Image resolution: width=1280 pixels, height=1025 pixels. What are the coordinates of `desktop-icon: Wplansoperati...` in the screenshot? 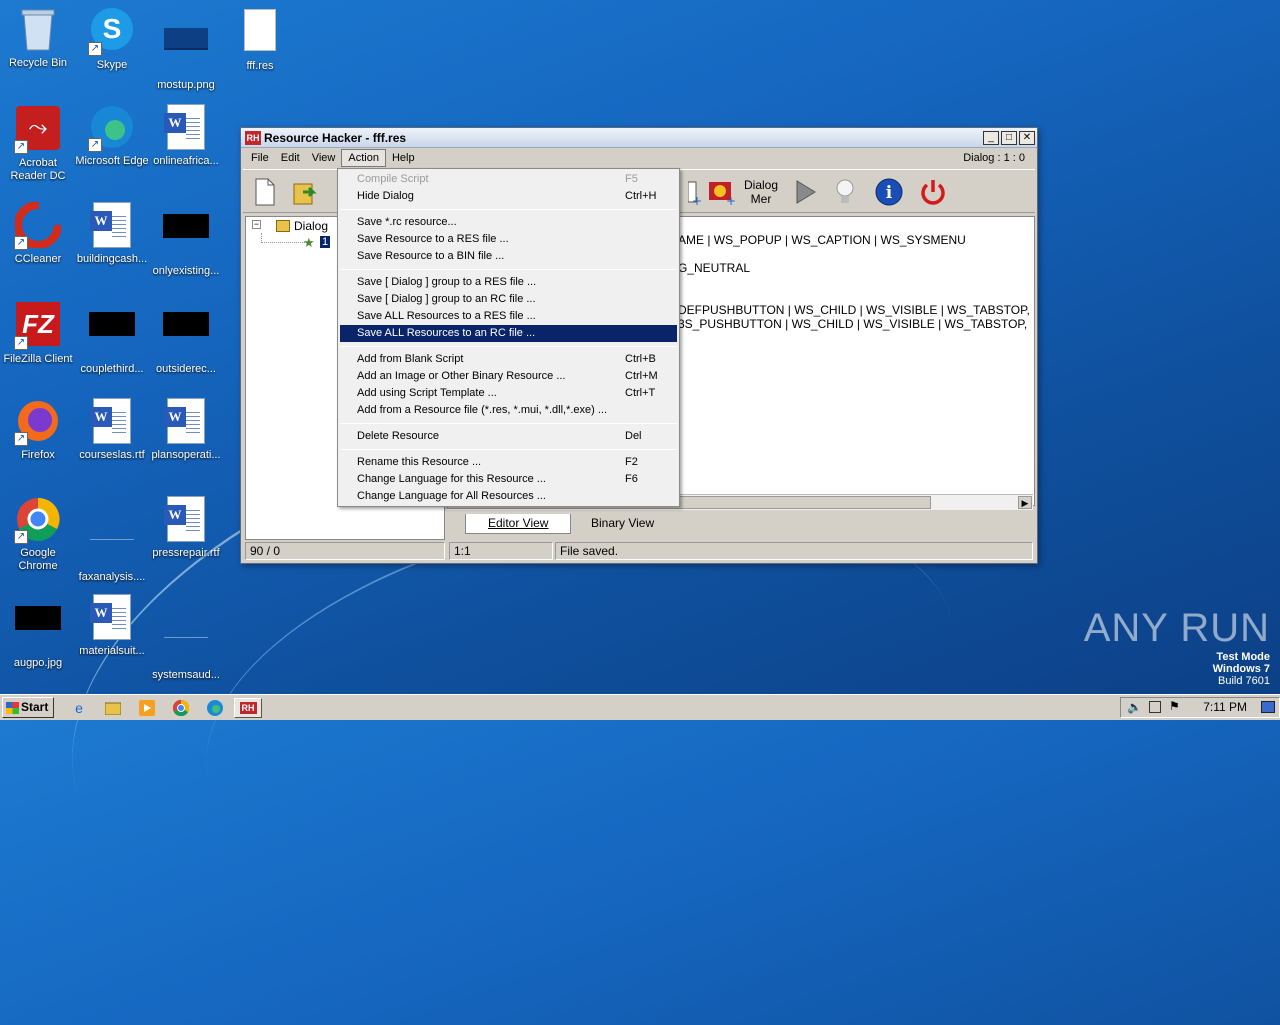 It's located at (186, 430).